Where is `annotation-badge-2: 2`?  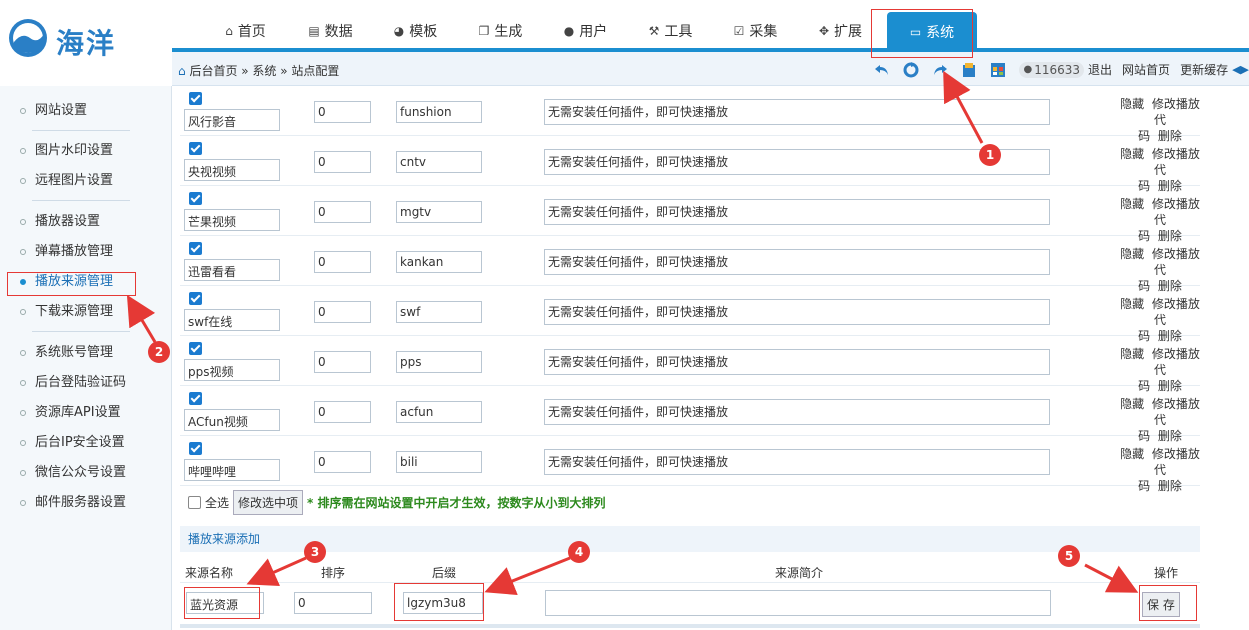 annotation-badge-2: 2 is located at coordinates (159, 352).